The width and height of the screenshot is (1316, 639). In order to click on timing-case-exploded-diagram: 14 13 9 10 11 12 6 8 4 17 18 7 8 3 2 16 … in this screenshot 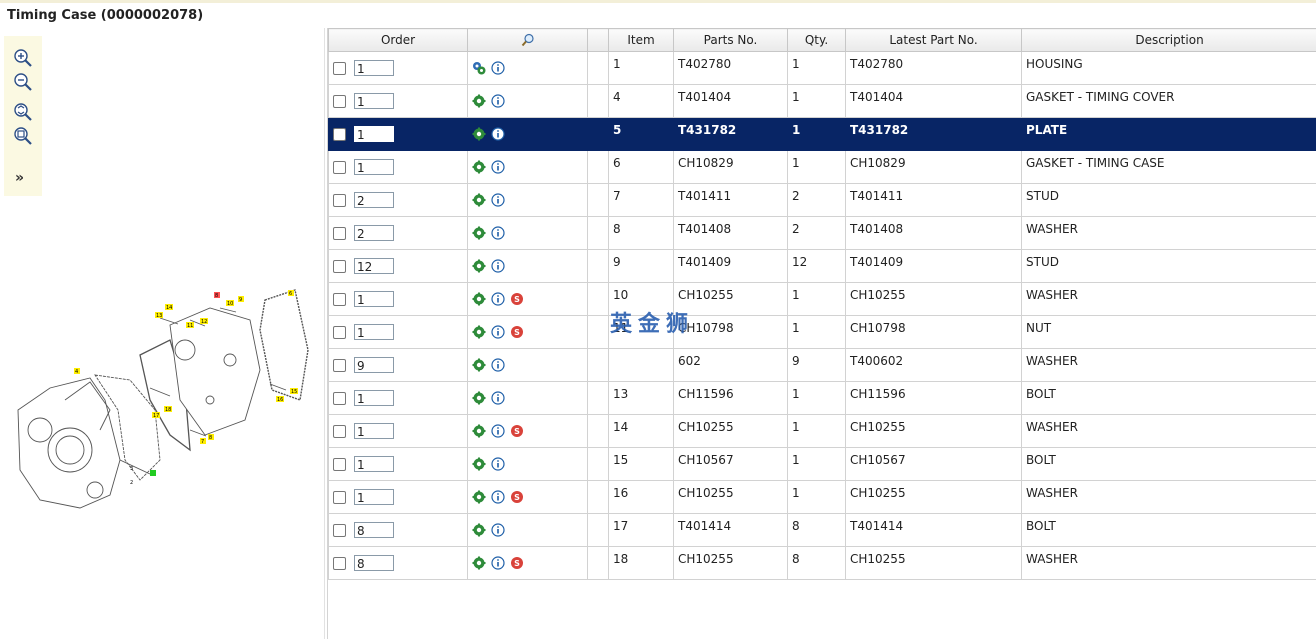, I will do `click(161, 386)`.